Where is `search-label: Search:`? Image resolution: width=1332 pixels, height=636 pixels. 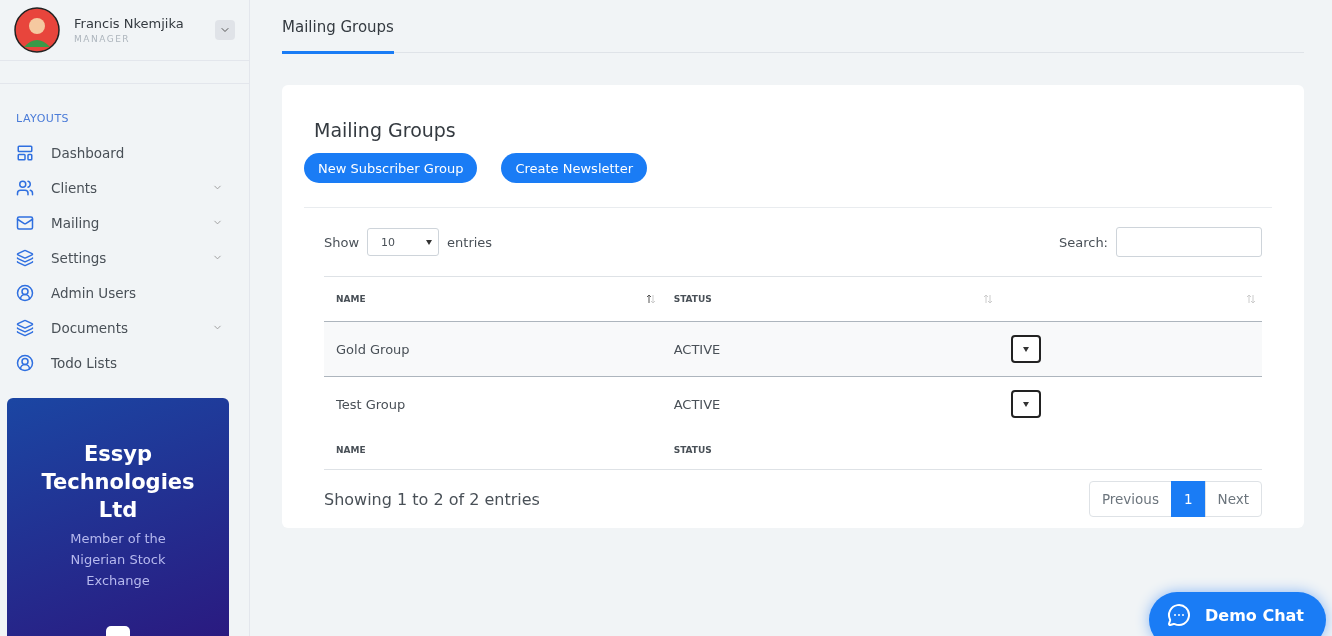
search-label: Search: is located at coordinates (1083, 242).